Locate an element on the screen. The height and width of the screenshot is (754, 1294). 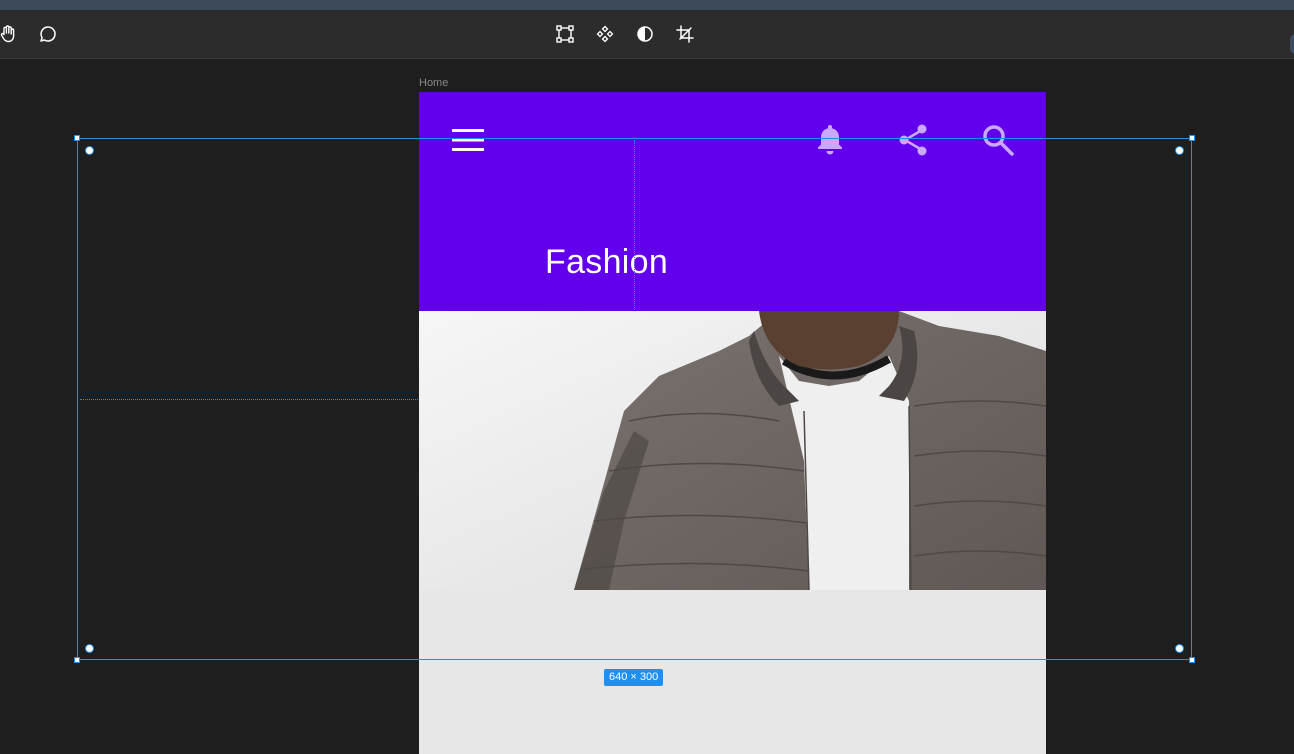
corner-radius-handle-bottom-left is located at coordinates (89, 648).